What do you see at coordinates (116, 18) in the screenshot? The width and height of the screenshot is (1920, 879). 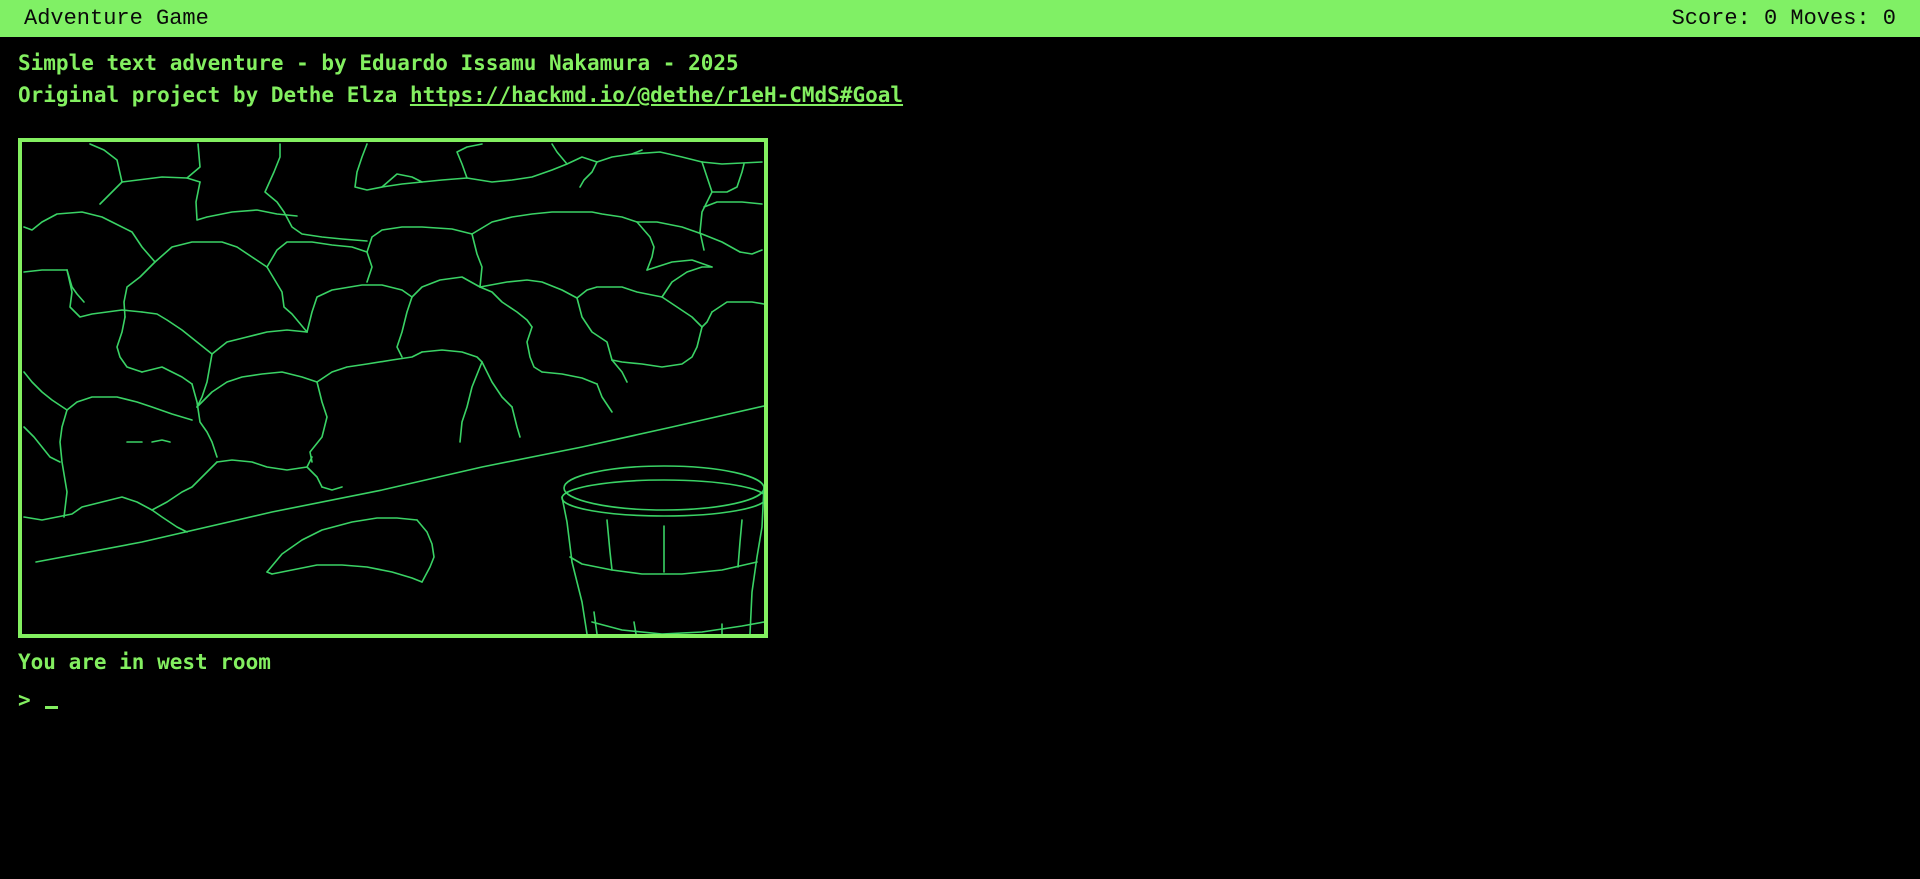 I see `app-title: Adventure Game` at bounding box center [116, 18].